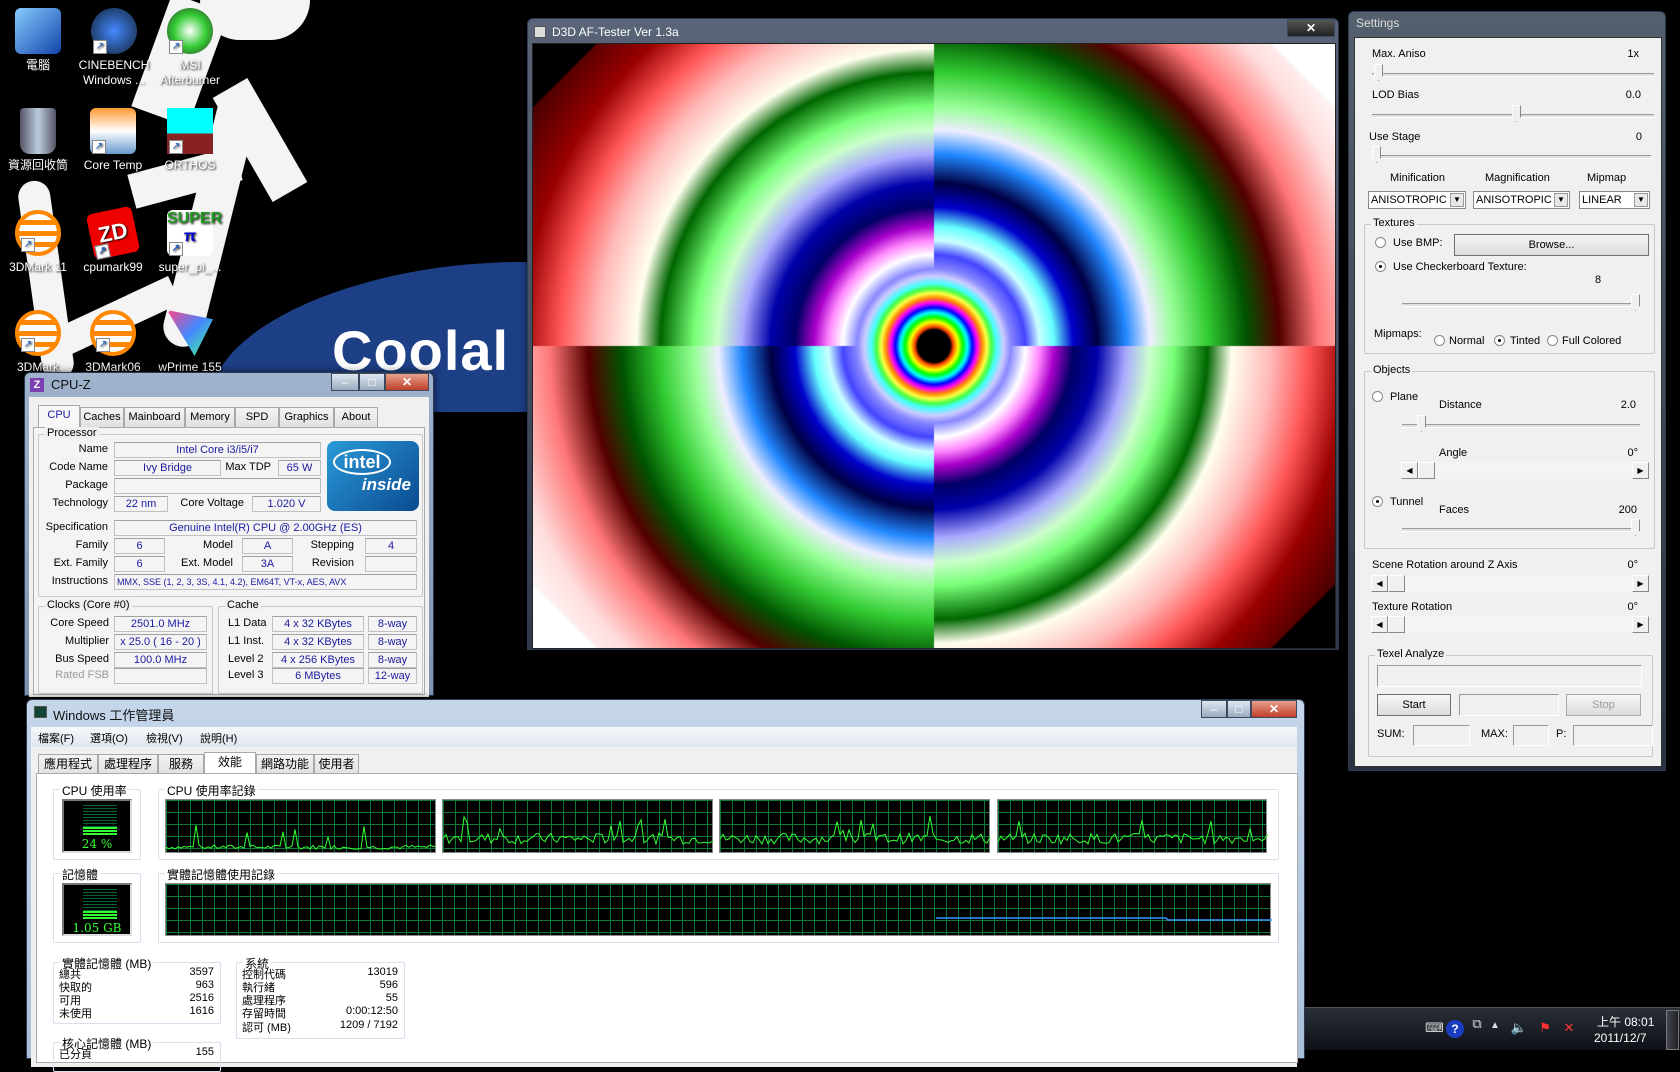 This screenshot has height=1072, width=1680. Describe the element at coordinates (306, 417) in the screenshot. I see `tab-graphics: Graphics` at that location.